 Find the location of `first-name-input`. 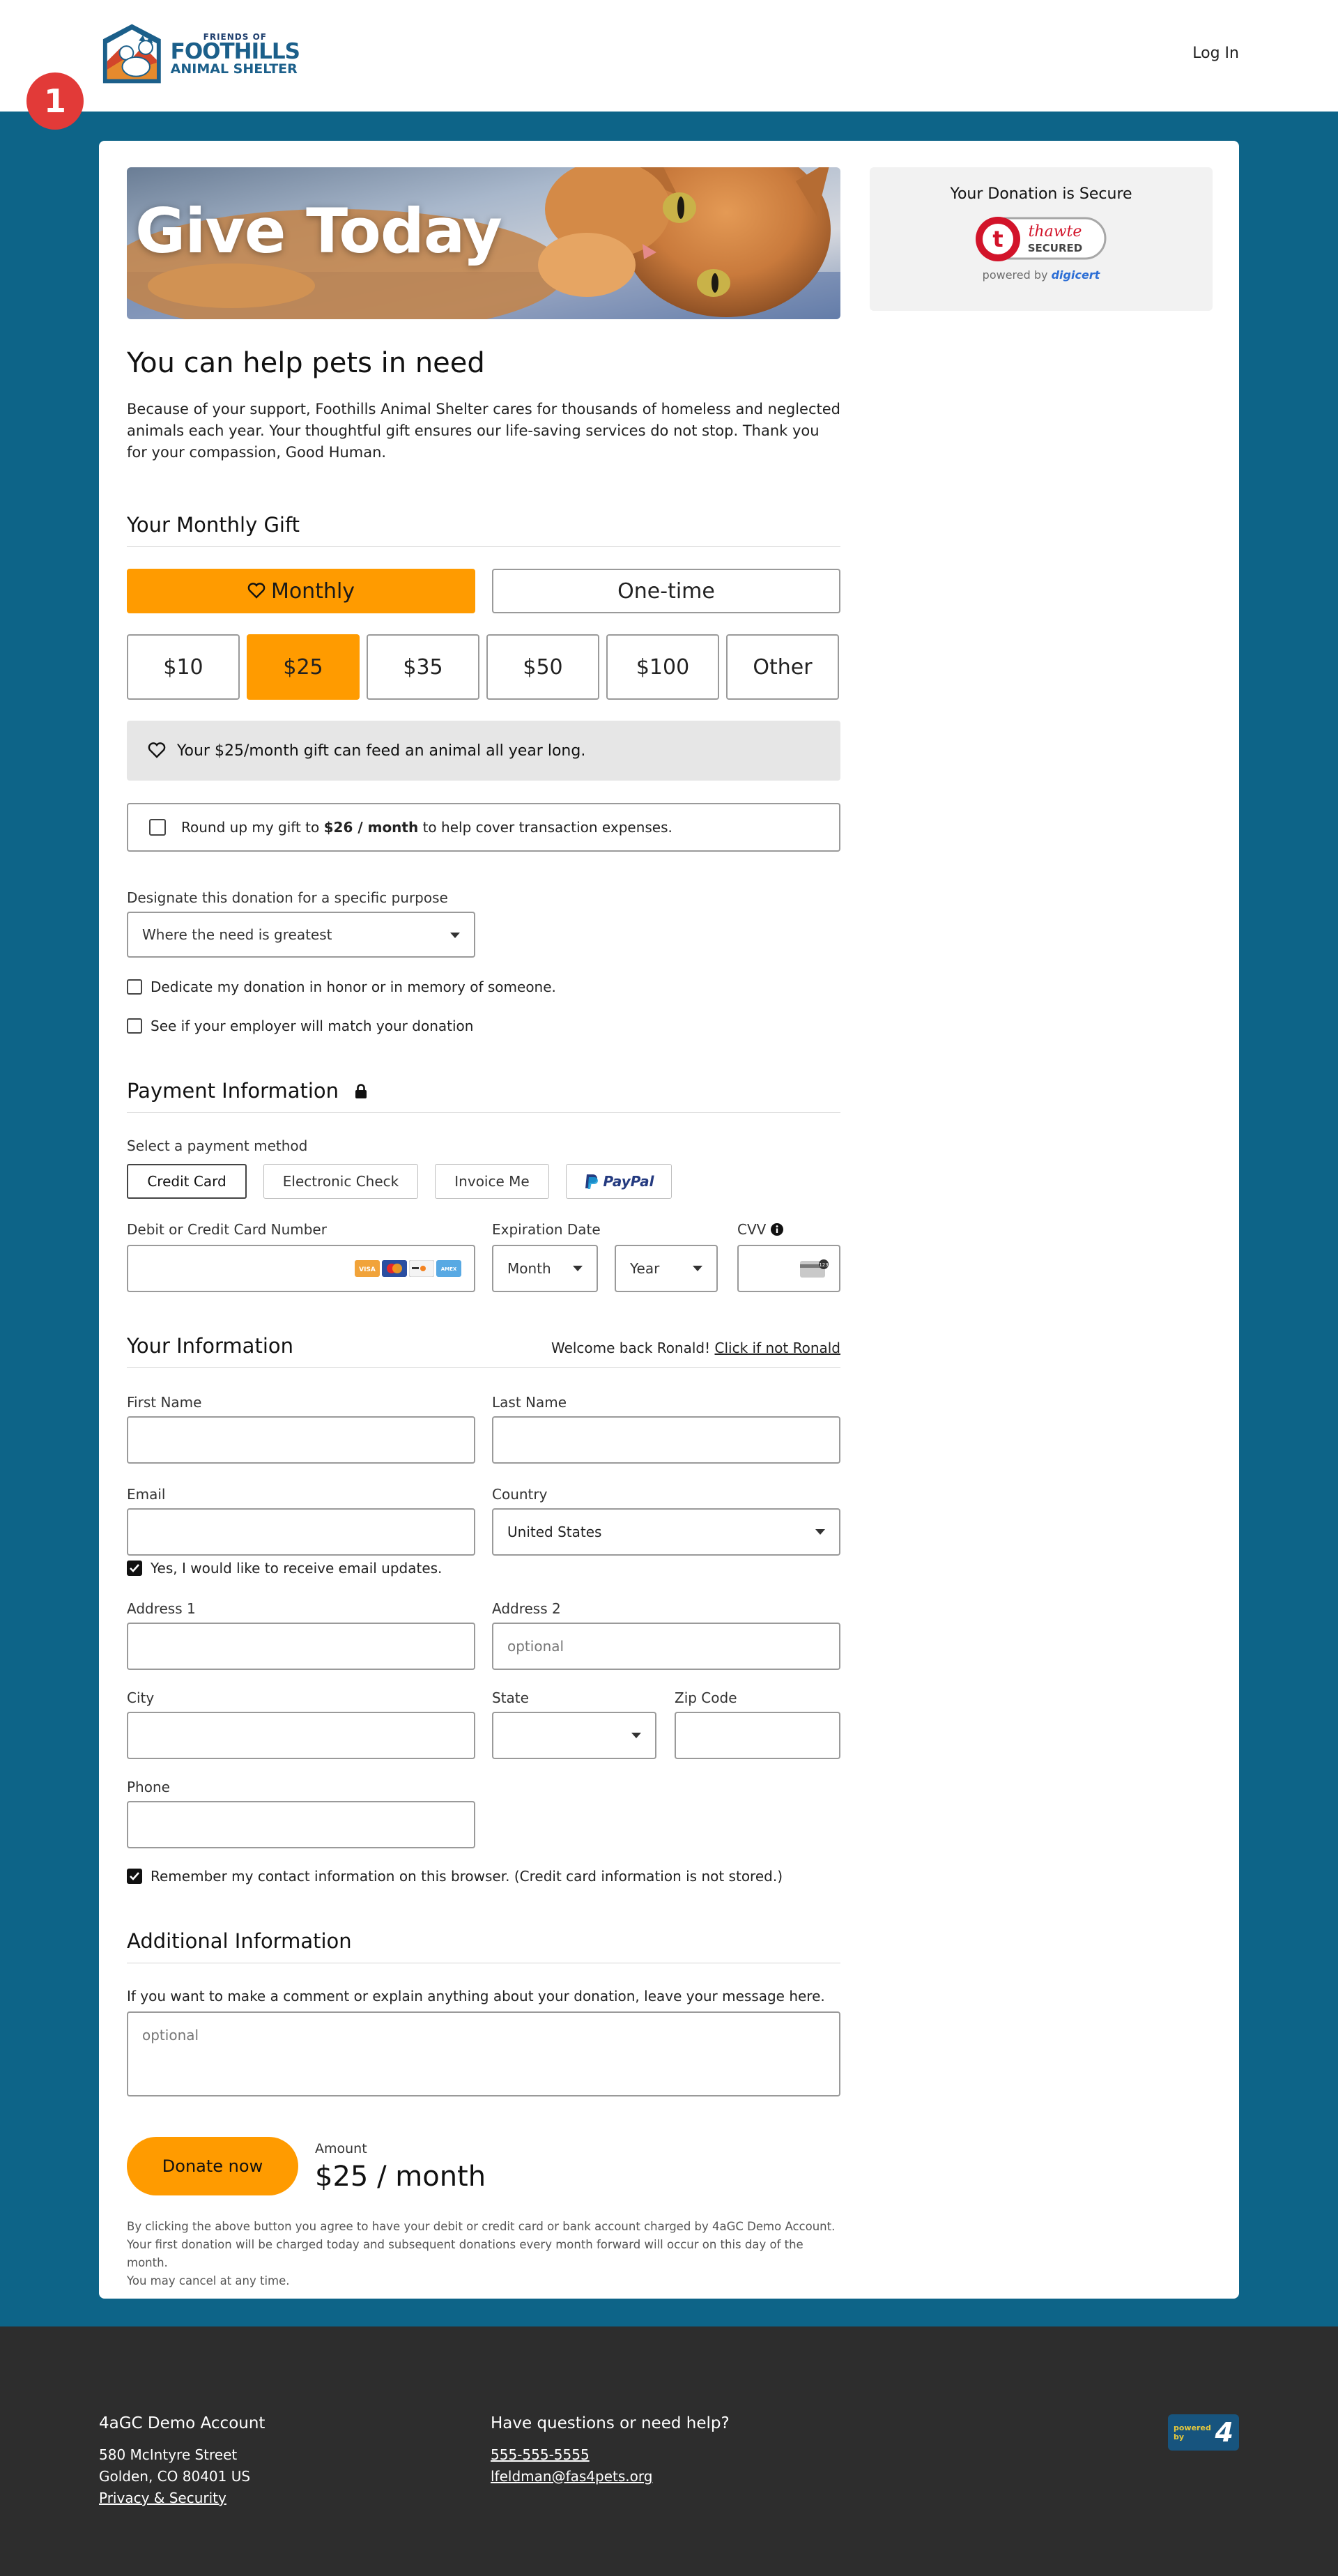

first-name-input is located at coordinates (301, 1440).